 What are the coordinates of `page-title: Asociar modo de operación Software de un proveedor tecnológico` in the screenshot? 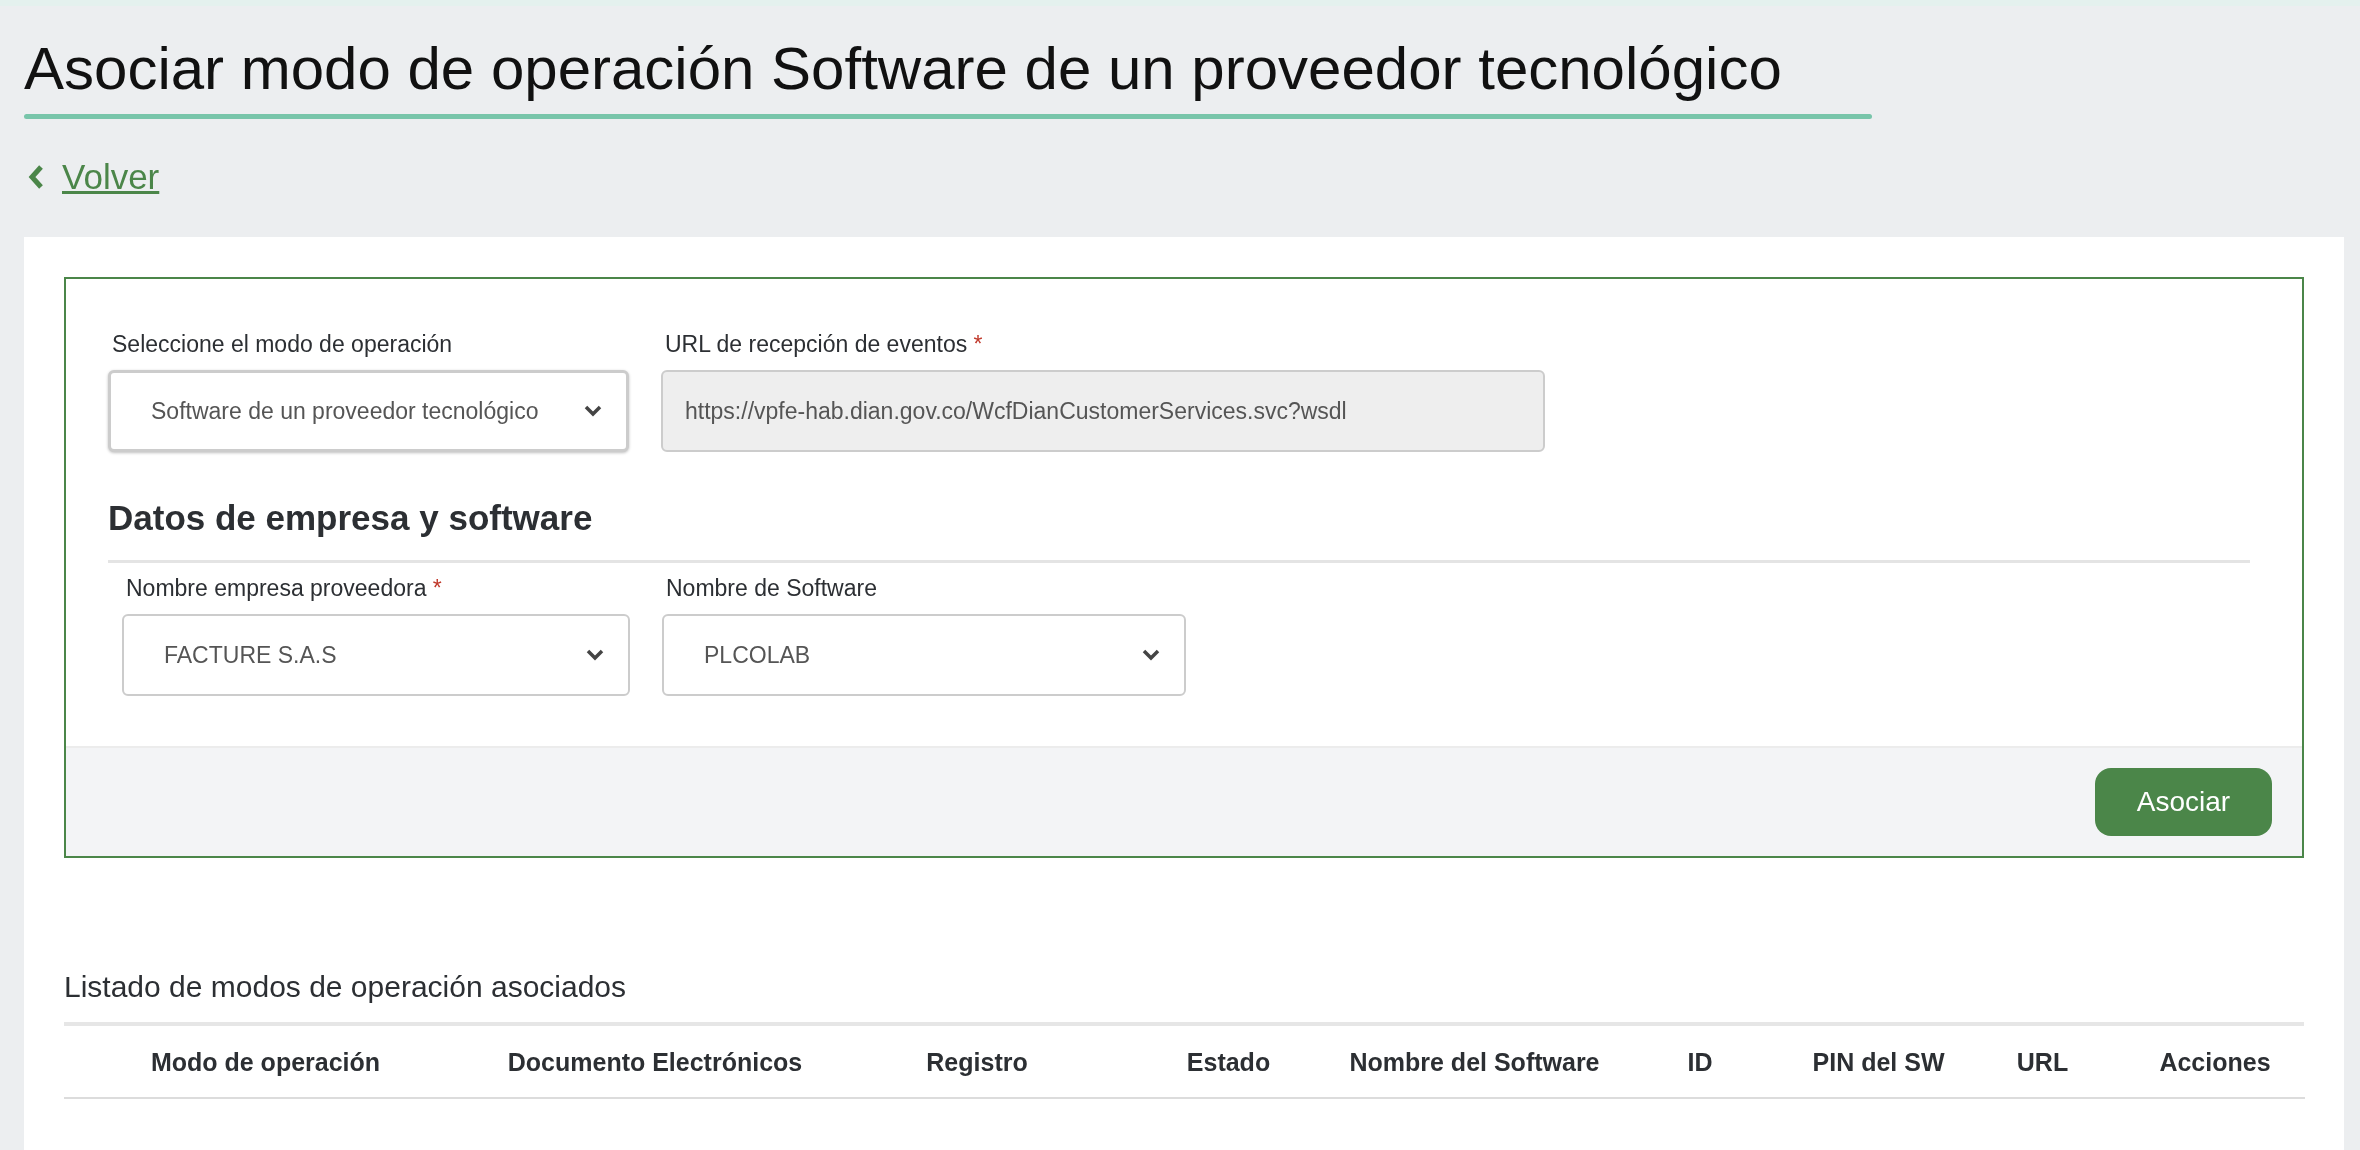 It's located at (903, 69).